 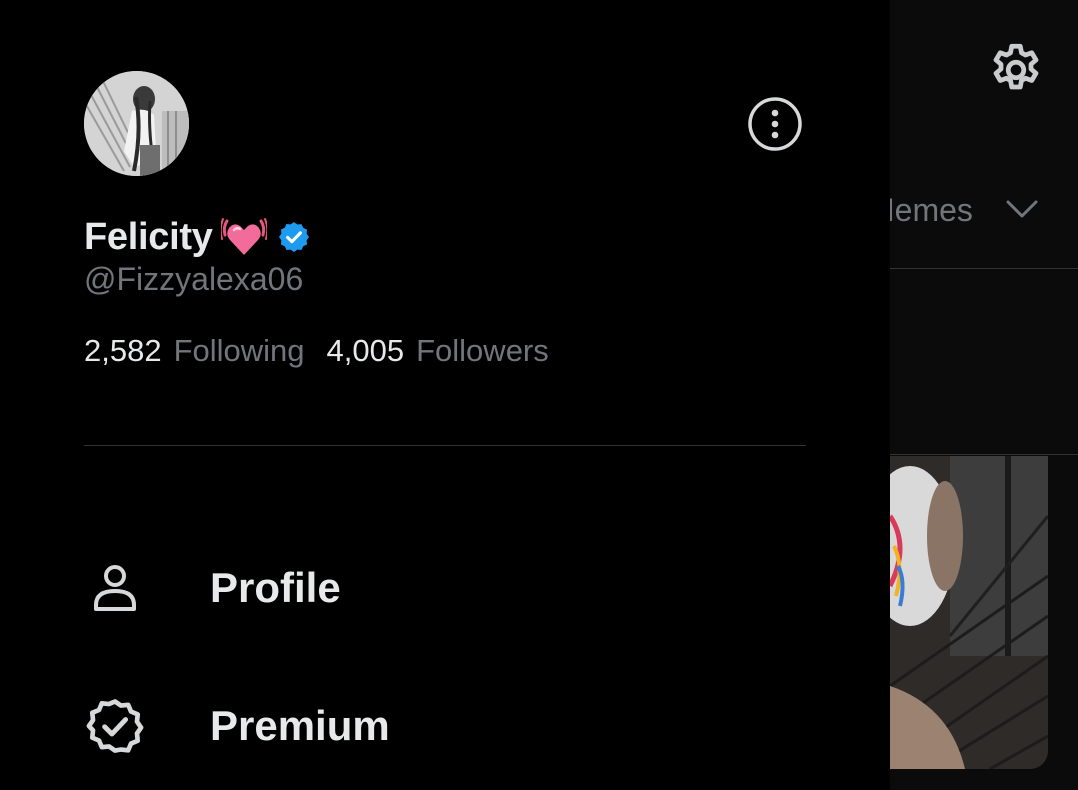 I want to click on more-options-icon, so click(x=775, y=124).